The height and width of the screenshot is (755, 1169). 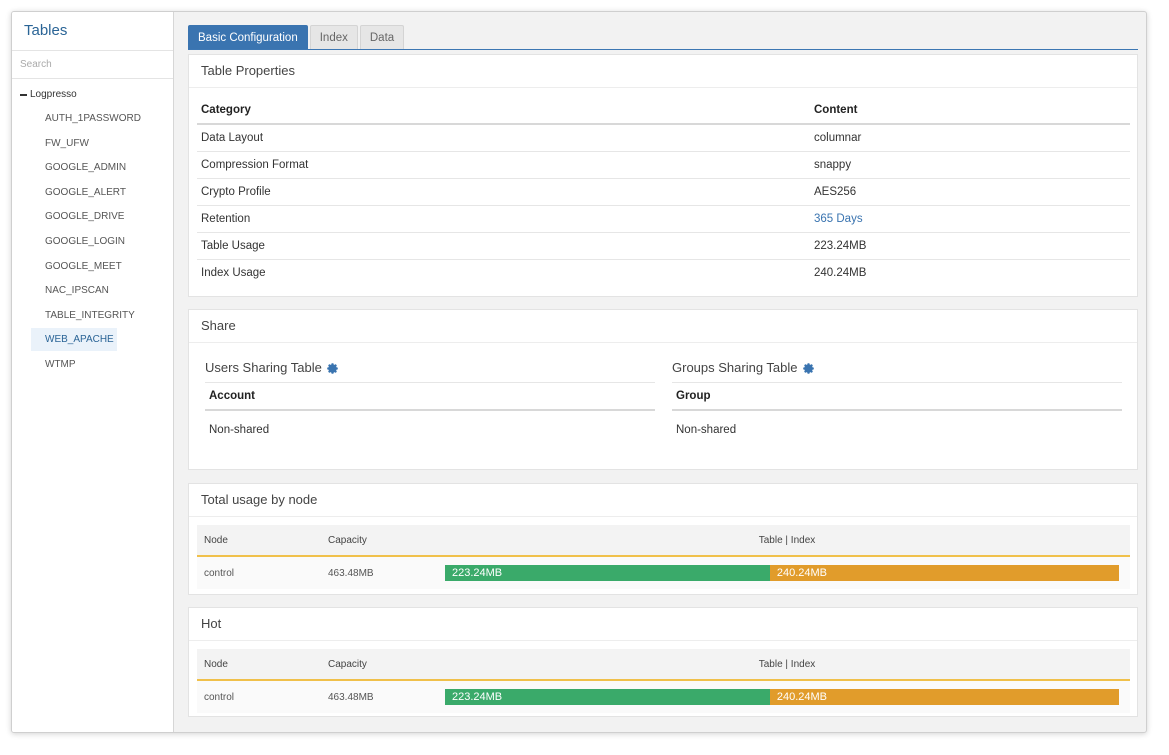 I want to click on panel-title-properties: Table Properties, so click(x=663, y=71).